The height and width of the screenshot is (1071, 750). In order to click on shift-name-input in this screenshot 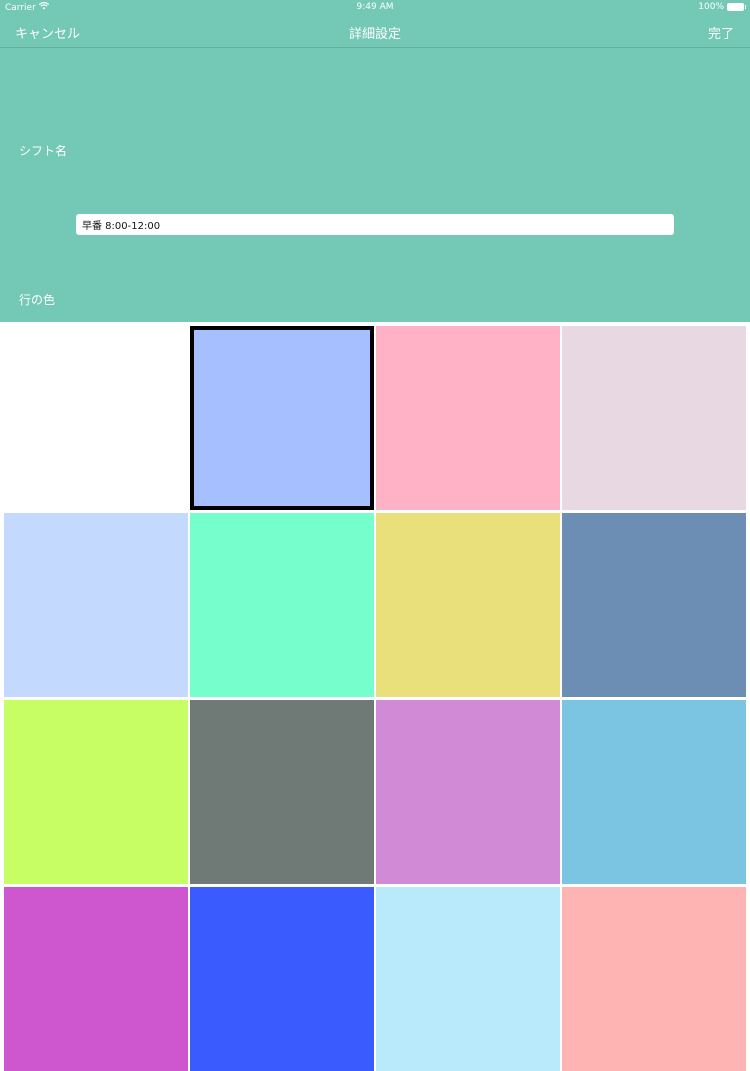, I will do `click(375, 224)`.